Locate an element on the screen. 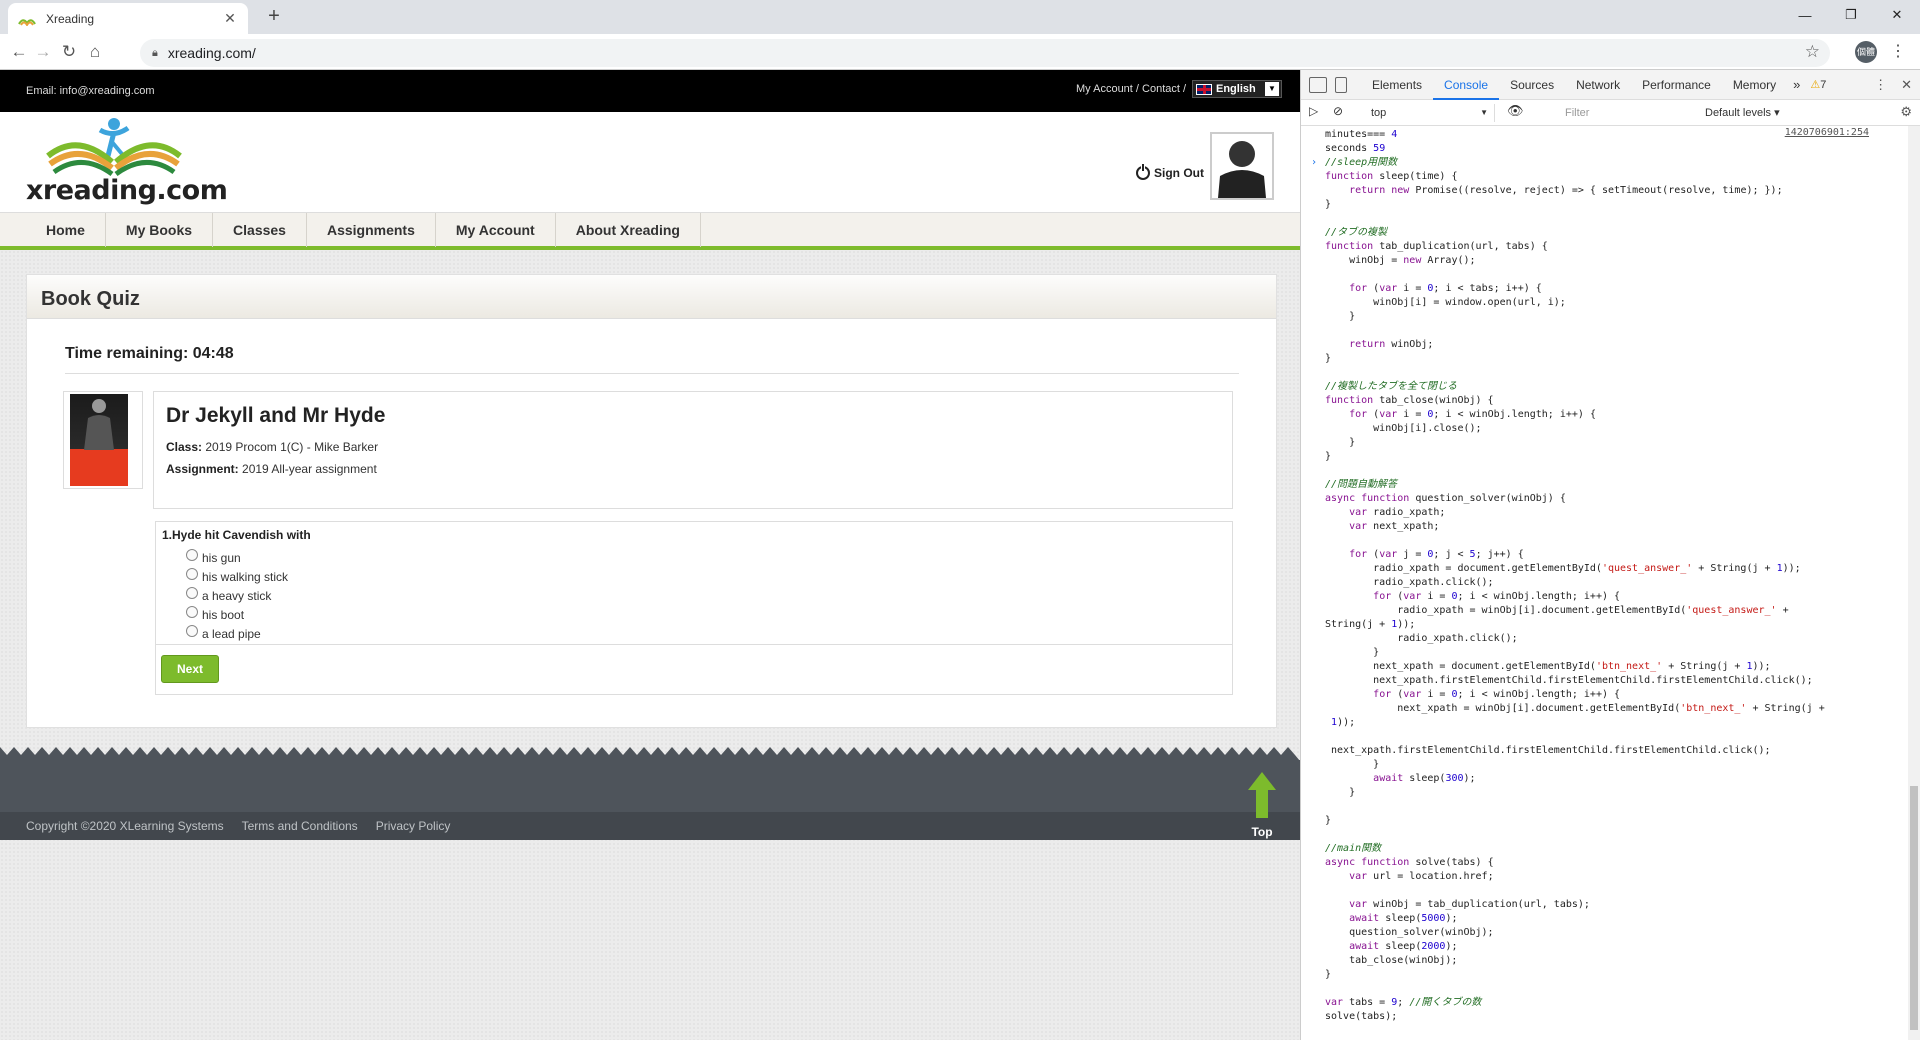 The height and width of the screenshot is (1040, 1920). back-arrow-icon: ← is located at coordinates (19, 52).